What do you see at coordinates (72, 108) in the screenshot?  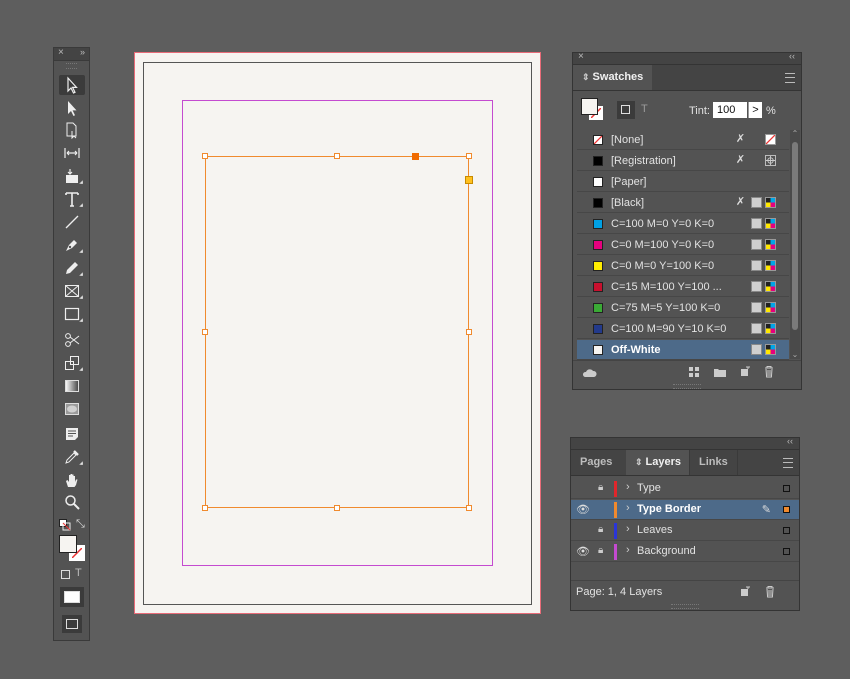 I see `direct-selection-tool-icon` at bounding box center [72, 108].